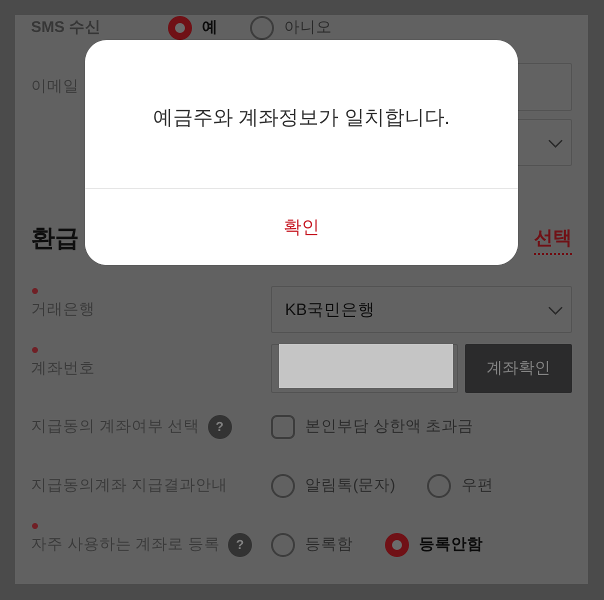  Describe the element at coordinates (364, 368) in the screenshot. I see `account-number-input` at that location.